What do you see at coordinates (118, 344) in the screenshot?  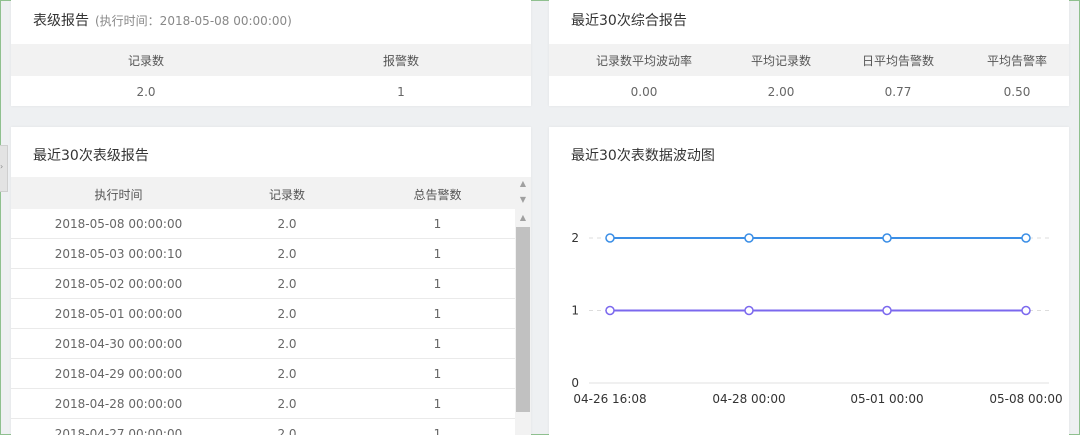 I see `table-cell: 2018-04-30 00:00:00` at bounding box center [118, 344].